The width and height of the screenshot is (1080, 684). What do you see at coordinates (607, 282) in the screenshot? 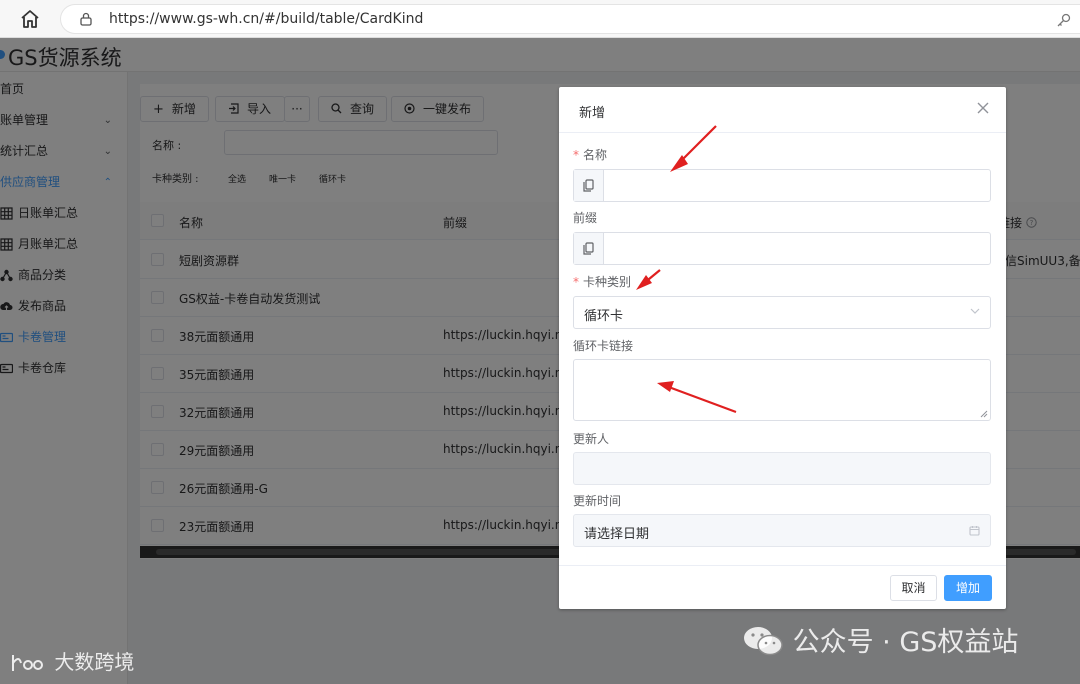
I see `card-type-field-label-text: 卡种类别` at bounding box center [607, 282].